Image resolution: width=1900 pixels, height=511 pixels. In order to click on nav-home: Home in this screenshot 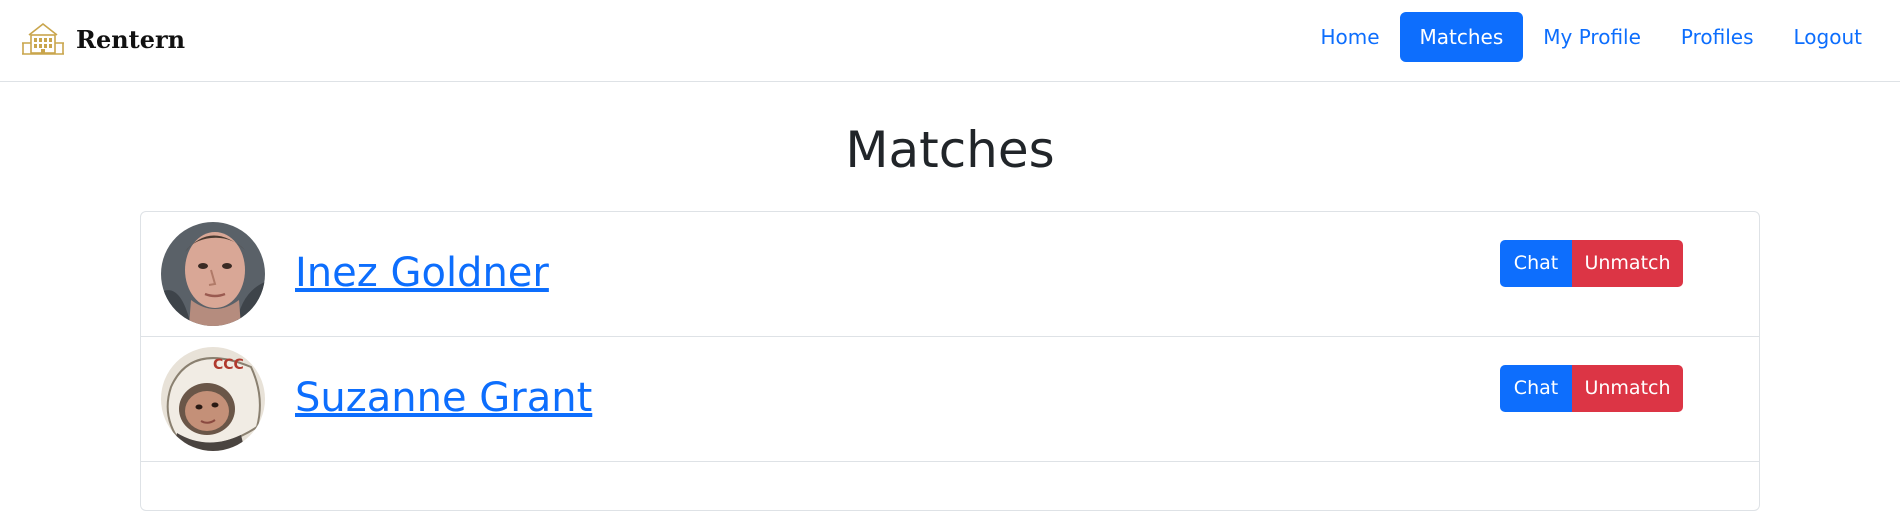, I will do `click(1349, 37)`.